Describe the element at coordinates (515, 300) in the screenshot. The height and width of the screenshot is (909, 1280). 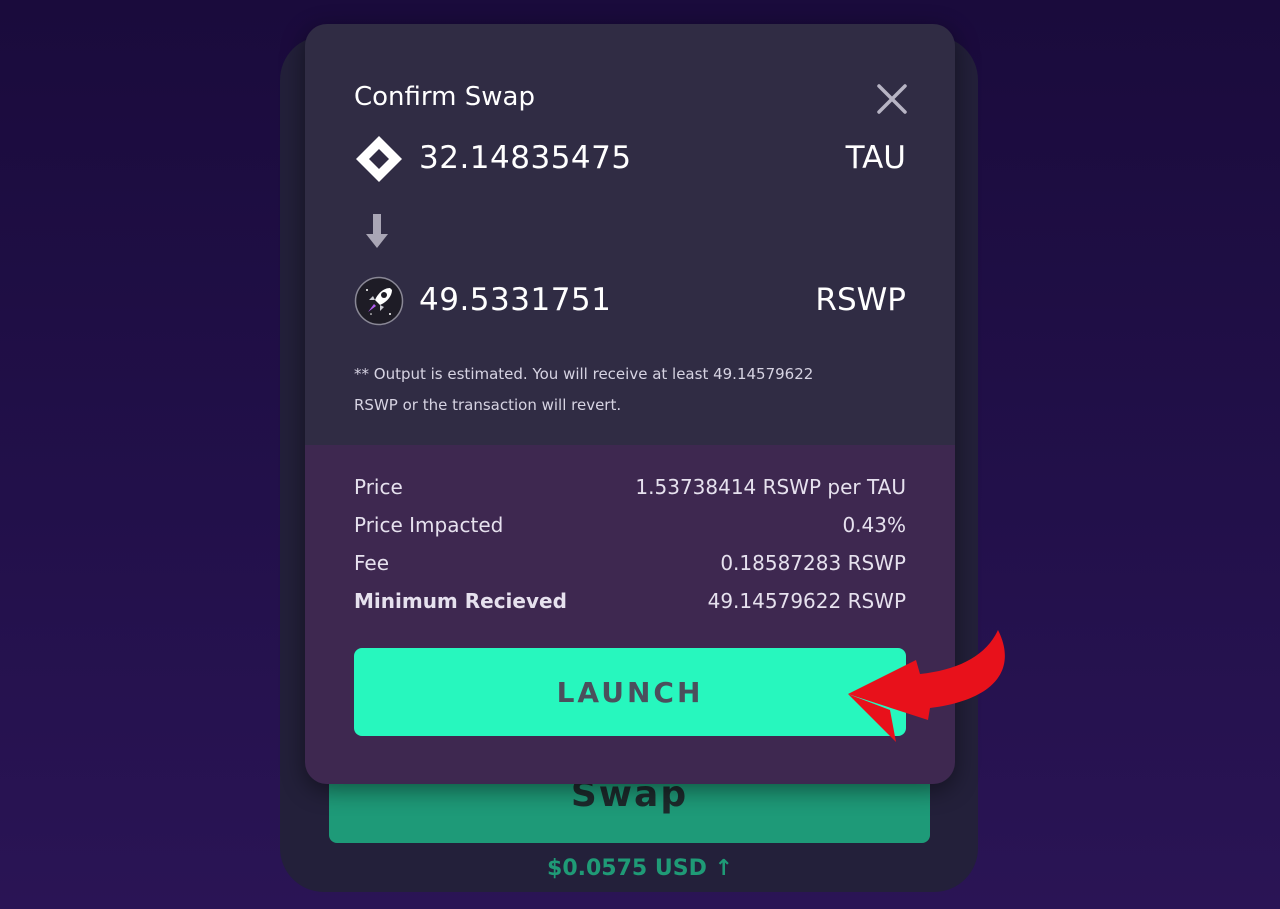
I see `to-amount: 49.5331751` at that location.